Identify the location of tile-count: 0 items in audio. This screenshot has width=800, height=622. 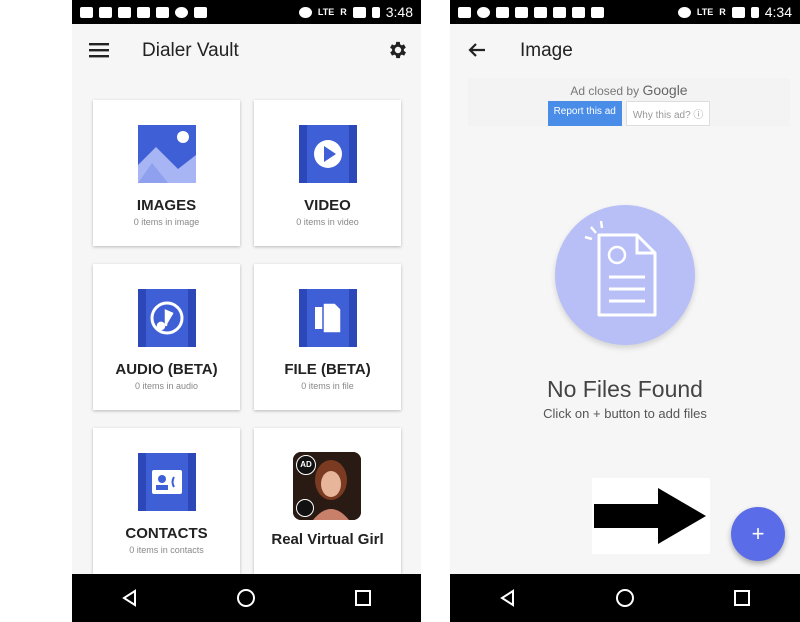
(166, 386).